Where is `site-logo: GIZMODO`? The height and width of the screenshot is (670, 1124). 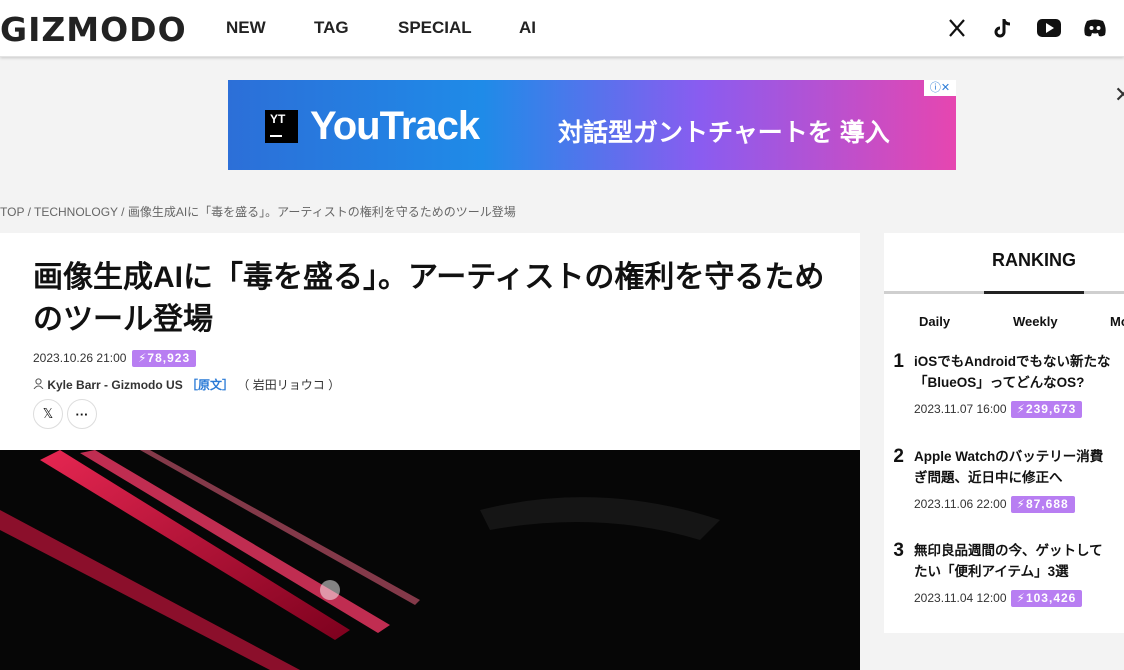 site-logo: GIZMODO is located at coordinates (93, 29).